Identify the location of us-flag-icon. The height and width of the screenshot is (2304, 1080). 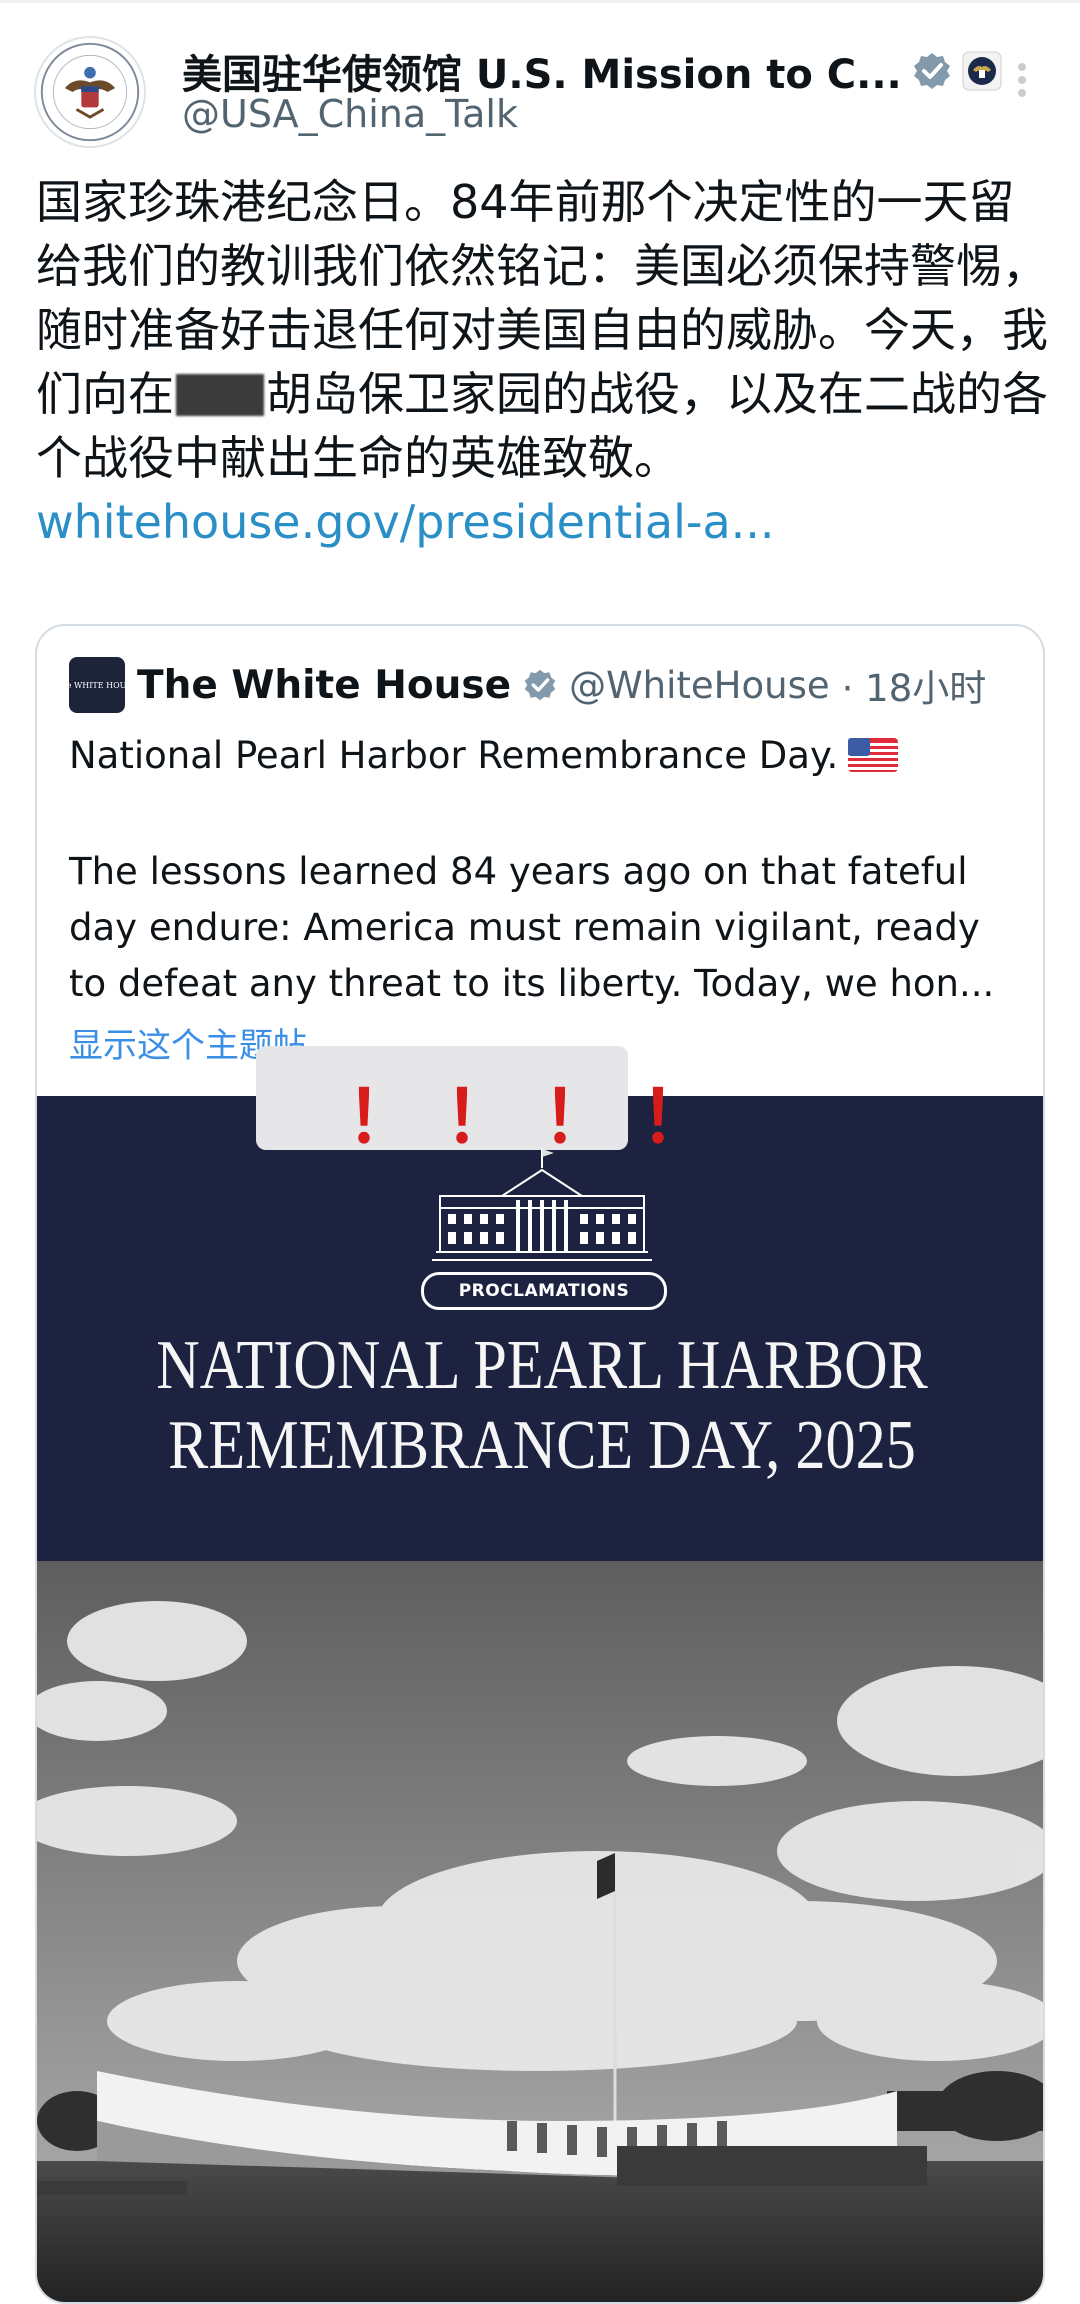
(873, 755).